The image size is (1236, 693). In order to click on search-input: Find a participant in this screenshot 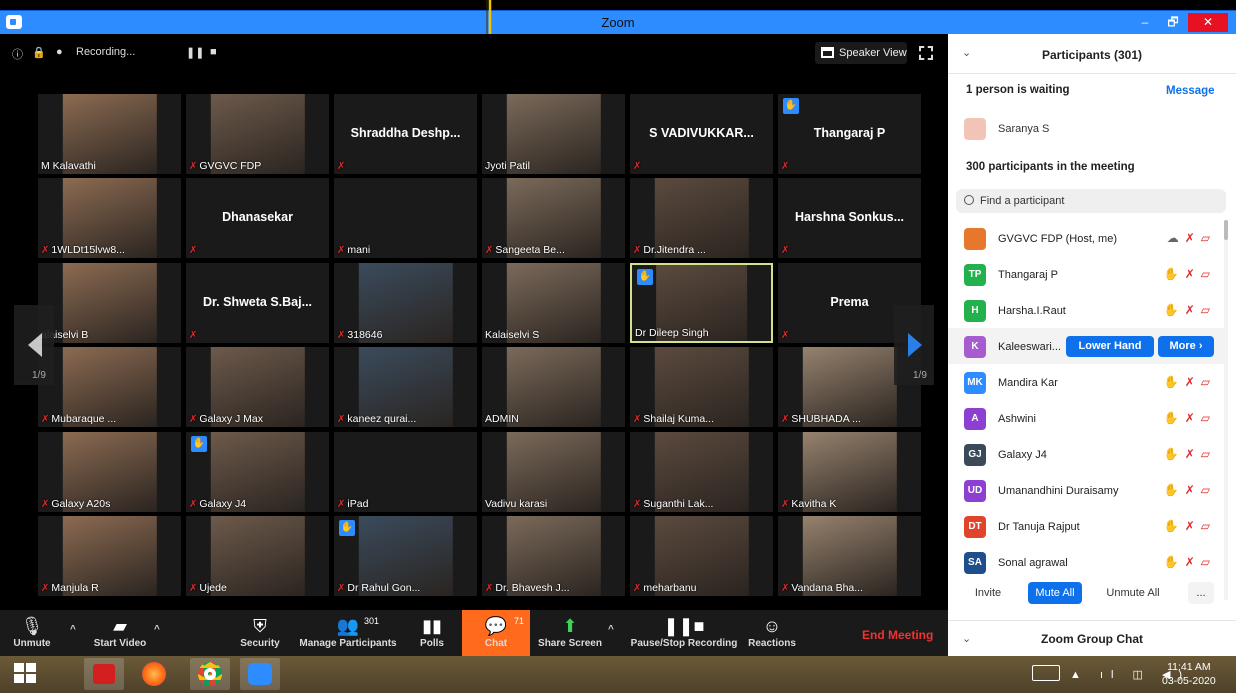, I will do `click(1091, 201)`.